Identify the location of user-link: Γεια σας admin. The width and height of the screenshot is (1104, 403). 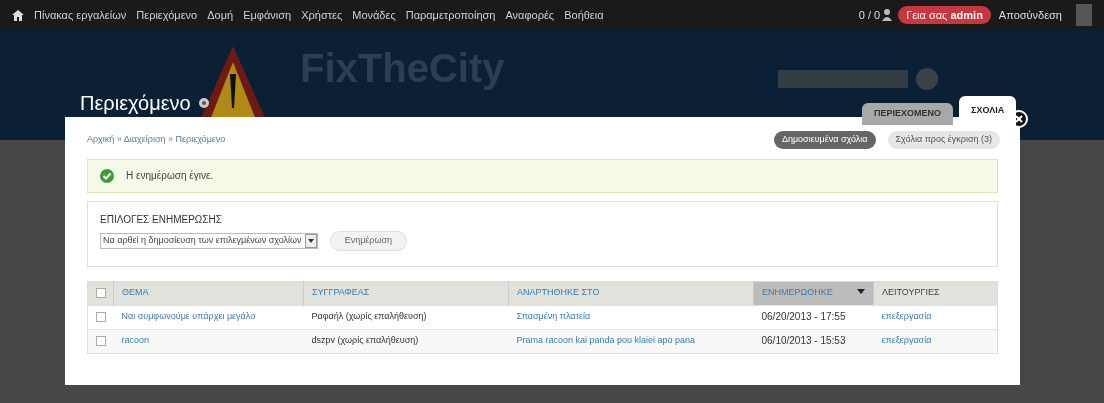
(944, 15).